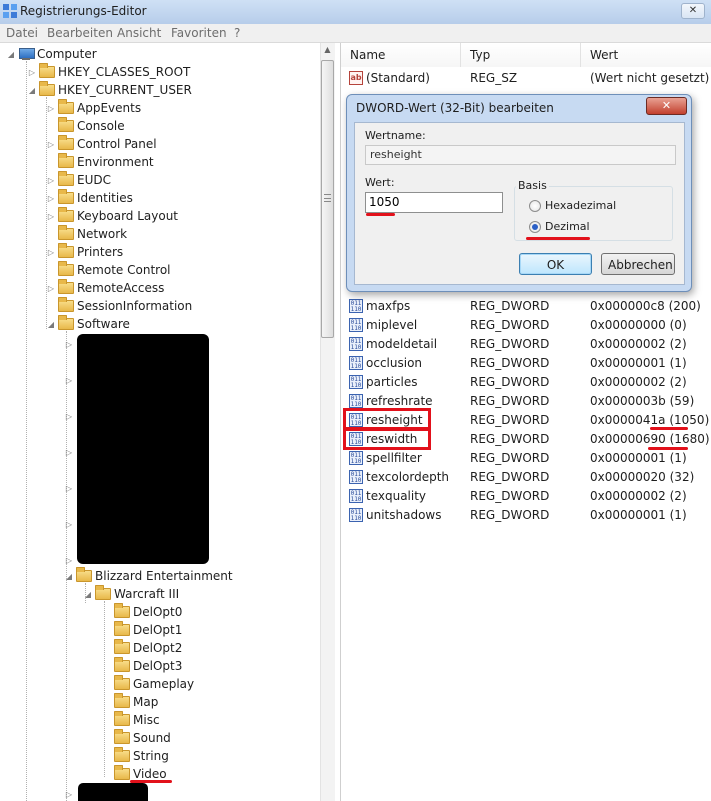  Describe the element at coordinates (108, 72) in the screenshot. I see `tree-item-hkcr: ▷ HKEY_CLASSES_ROOT` at that location.